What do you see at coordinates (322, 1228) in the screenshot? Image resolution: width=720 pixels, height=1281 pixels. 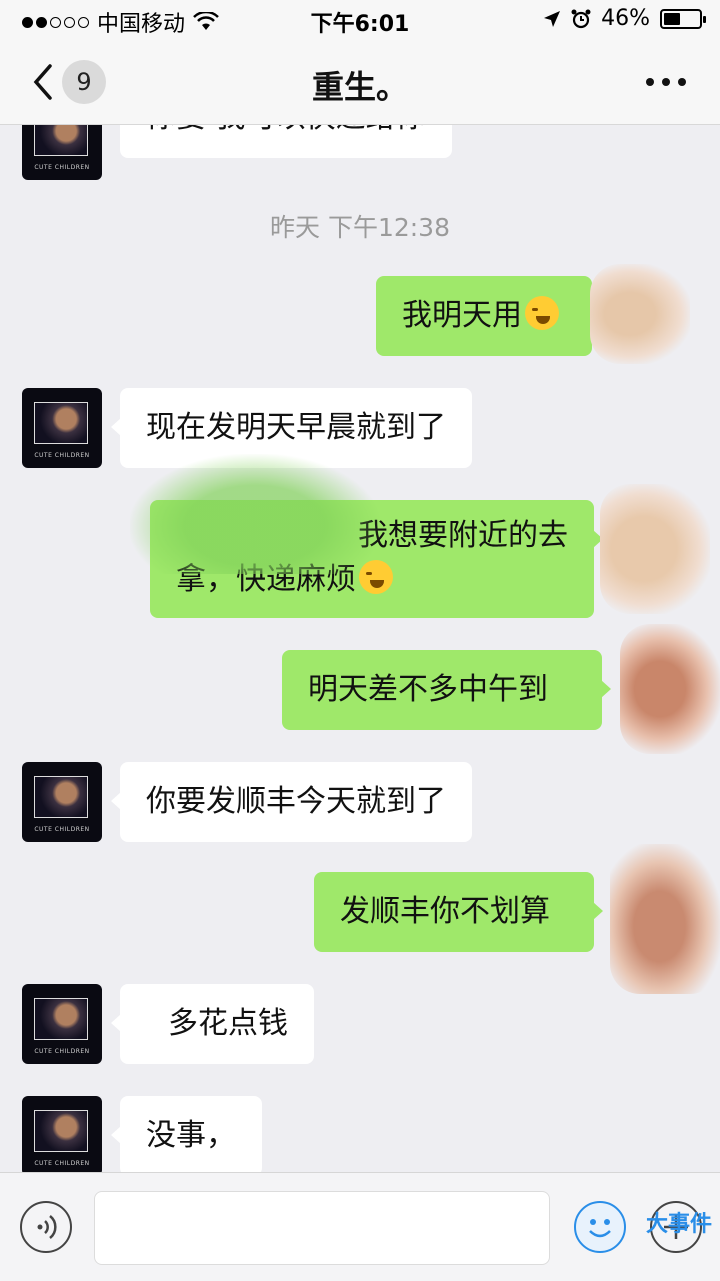 I see `message-input` at bounding box center [322, 1228].